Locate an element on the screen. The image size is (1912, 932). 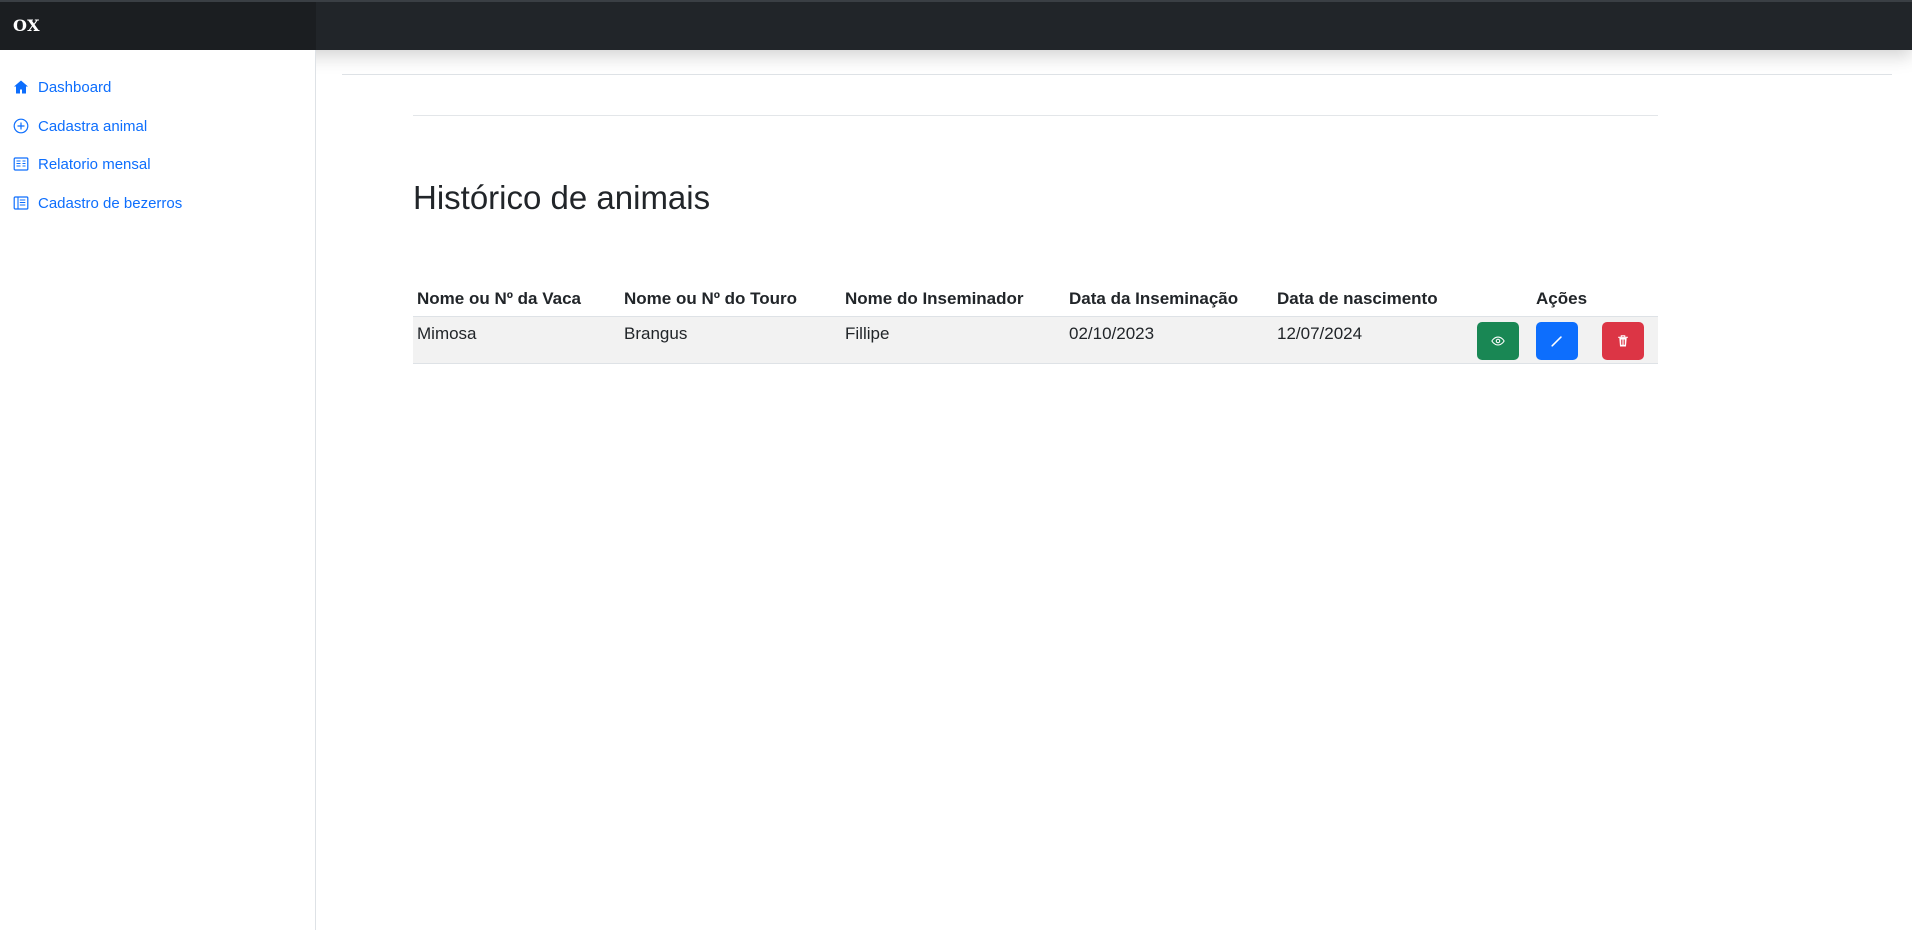
sidebar-item-cadastro-bezerros: Cadastro de bezerros is located at coordinates (97, 203).